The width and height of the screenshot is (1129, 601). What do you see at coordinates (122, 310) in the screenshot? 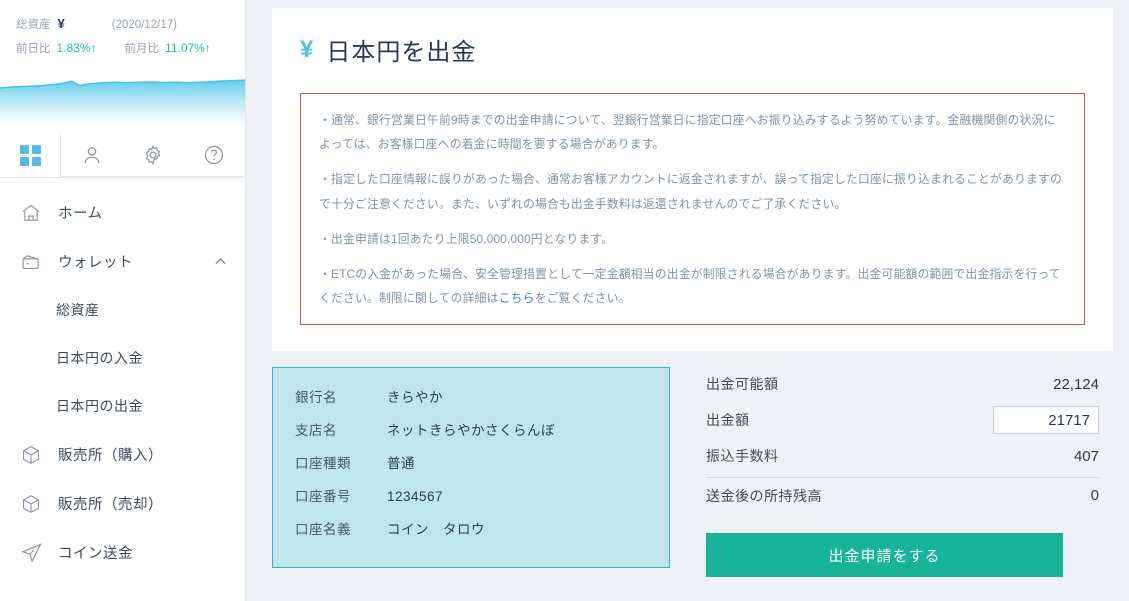
I see `sidebar-item-total-assets: 総資産` at bounding box center [122, 310].